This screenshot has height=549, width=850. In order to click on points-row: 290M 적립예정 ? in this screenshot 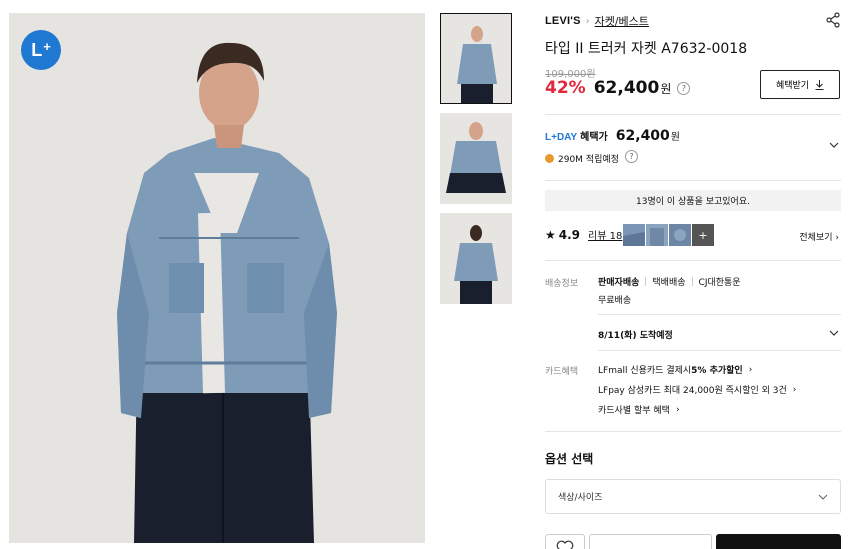, I will do `click(591, 157)`.